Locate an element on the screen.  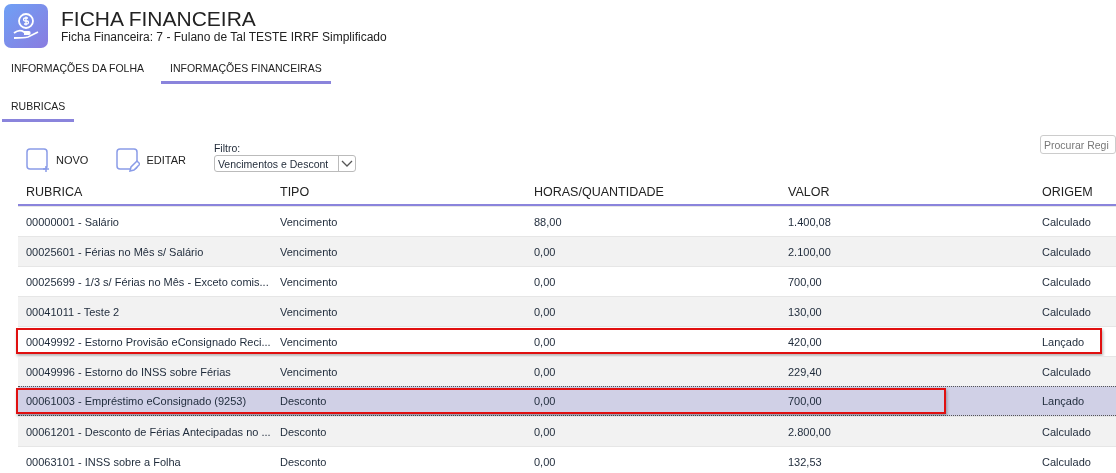
table-cell-text: 1.400,08 is located at coordinates (810, 221).